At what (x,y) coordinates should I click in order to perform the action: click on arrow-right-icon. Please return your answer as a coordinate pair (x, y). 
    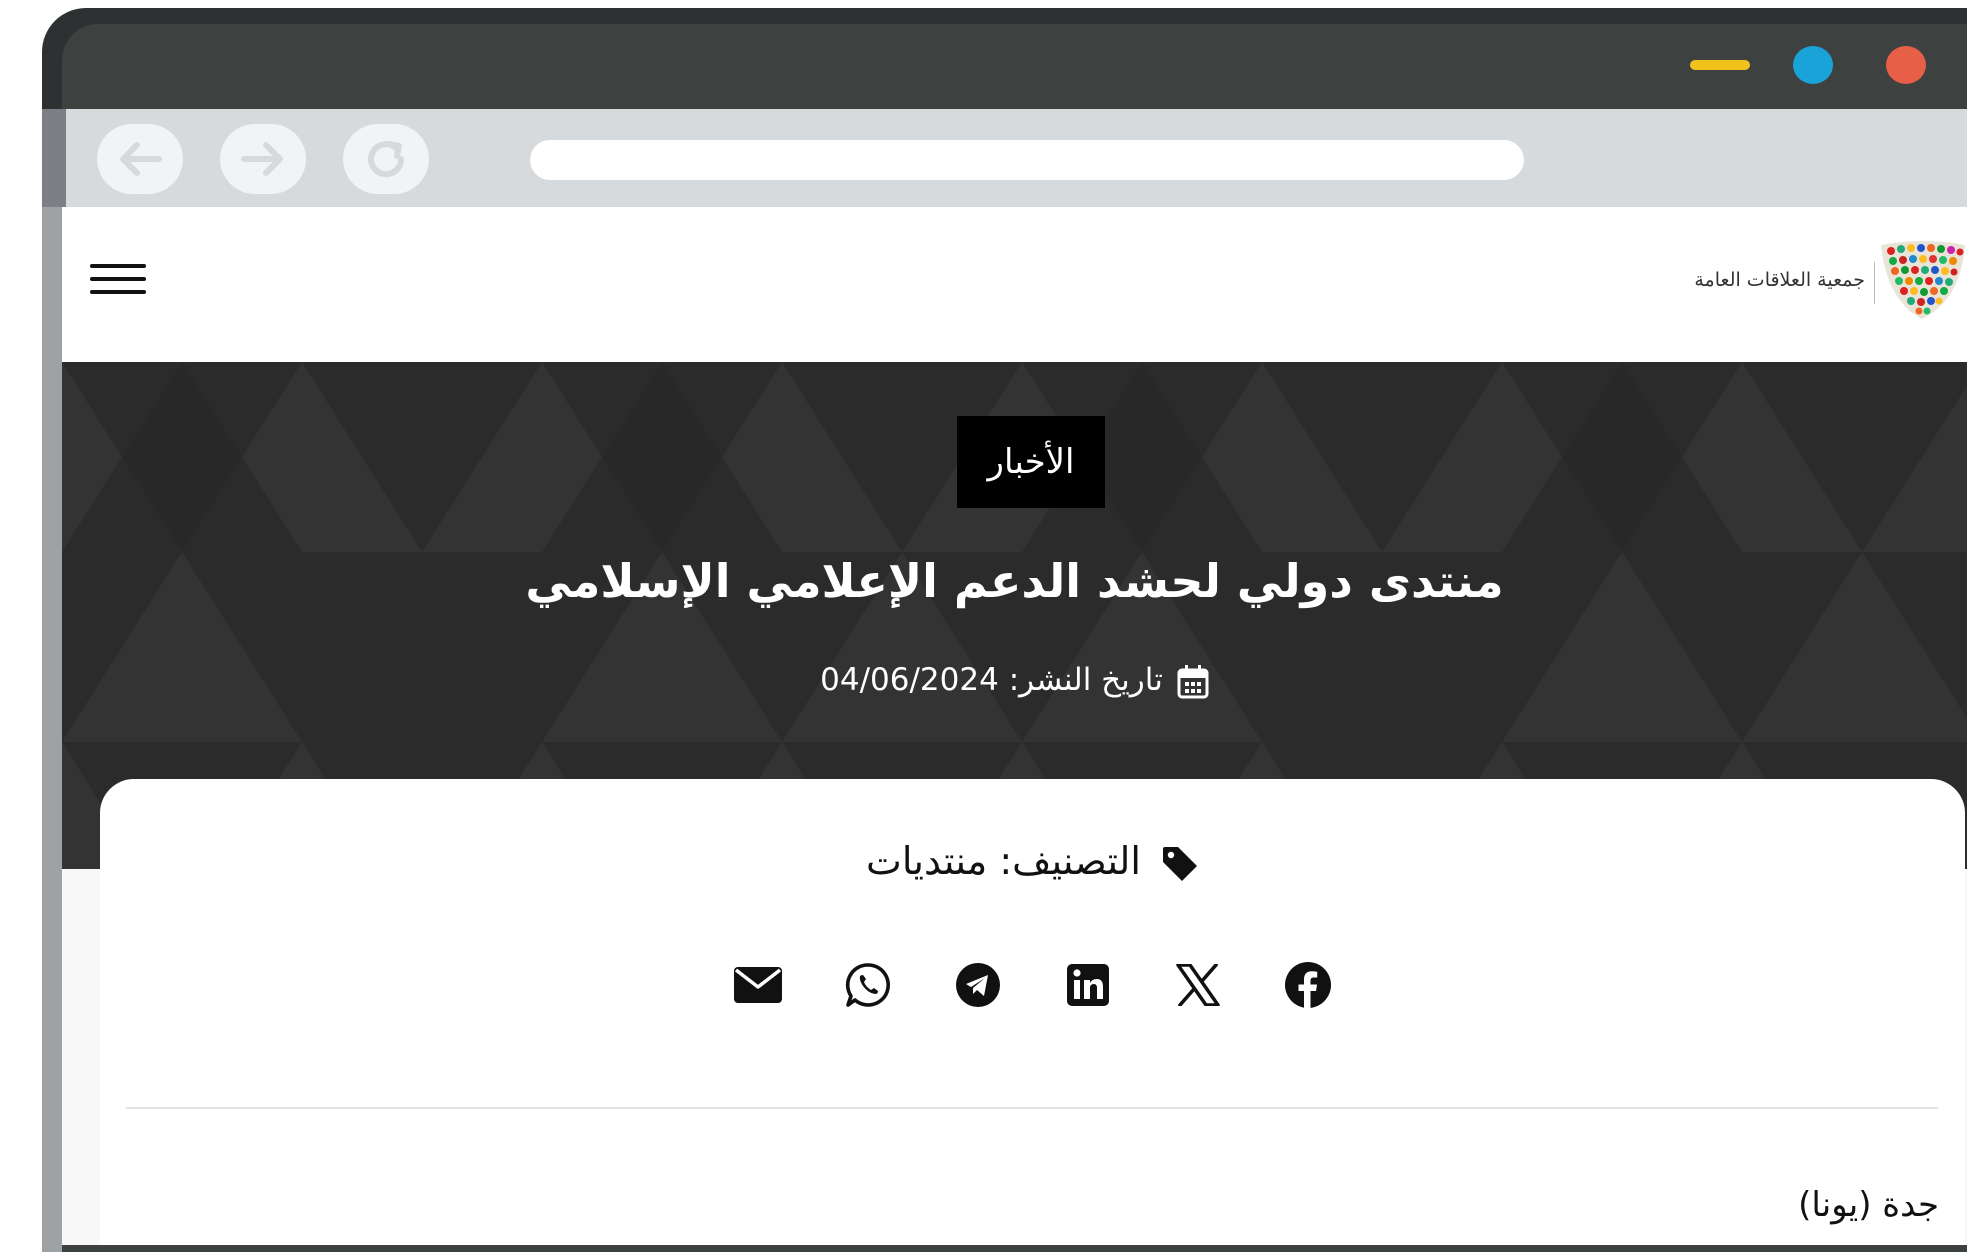
    Looking at the image, I should click on (262, 159).